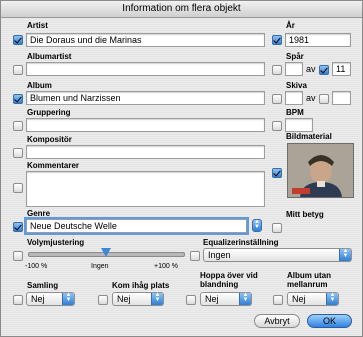 The image size is (363, 337). What do you see at coordinates (36, 266) in the screenshot?
I see `volume-min-label: -100 %` at bounding box center [36, 266].